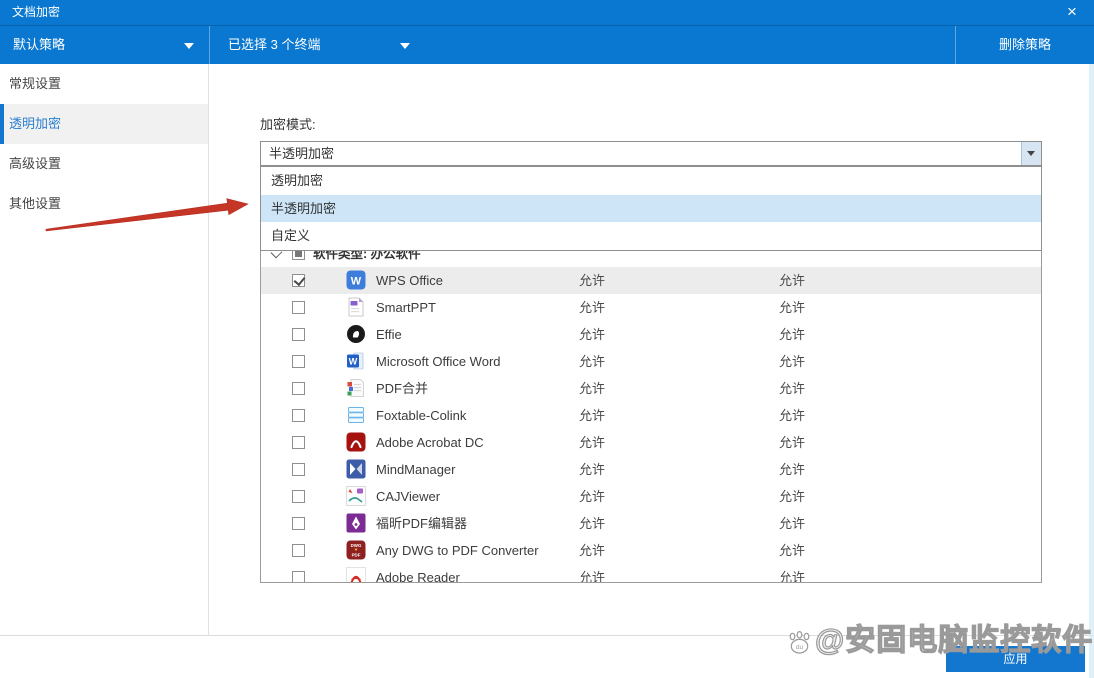 This screenshot has height=678, width=1094. I want to click on software-row: MindManager 允许 允许, so click(651, 469).